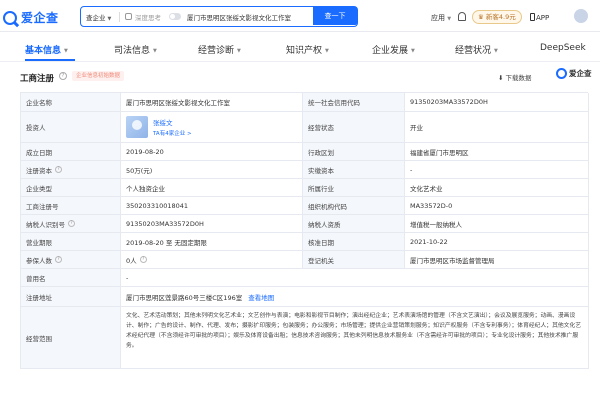  Describe the element at coordinates (501, 78) in the screenshot. I see `download-icon: ⬇` at that location.